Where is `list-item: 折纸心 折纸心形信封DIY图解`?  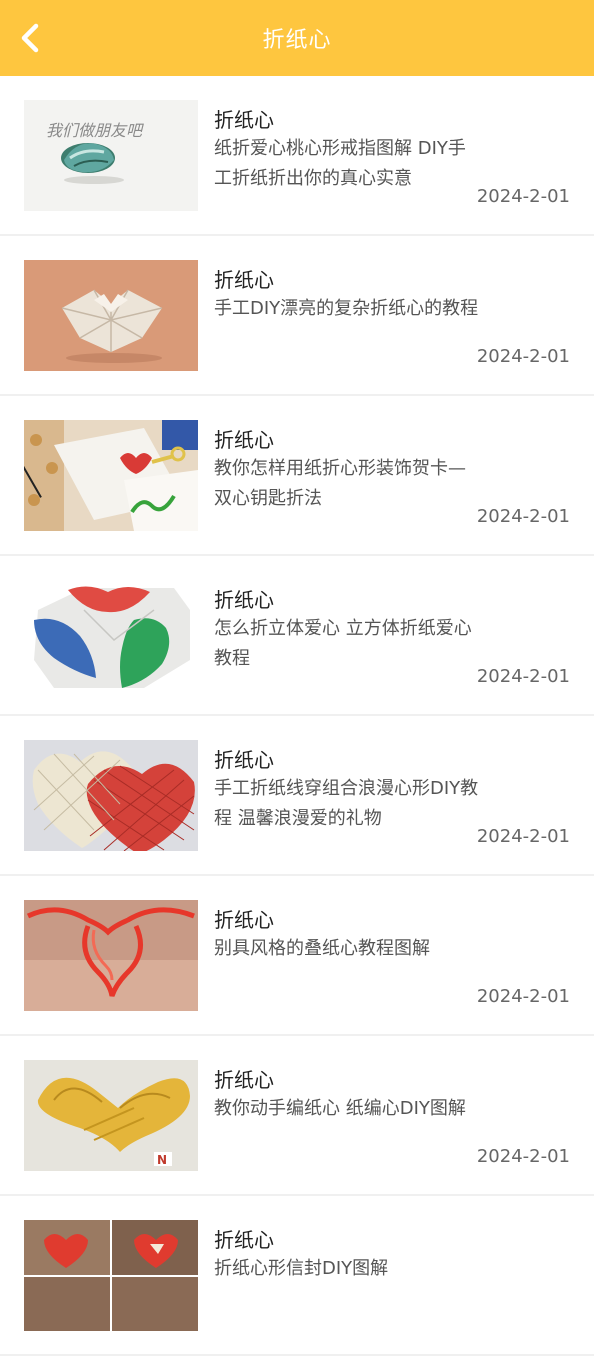 list-item: 折纸心 折纸心形信封DIY图解 is located at coordinates (297, 1276).